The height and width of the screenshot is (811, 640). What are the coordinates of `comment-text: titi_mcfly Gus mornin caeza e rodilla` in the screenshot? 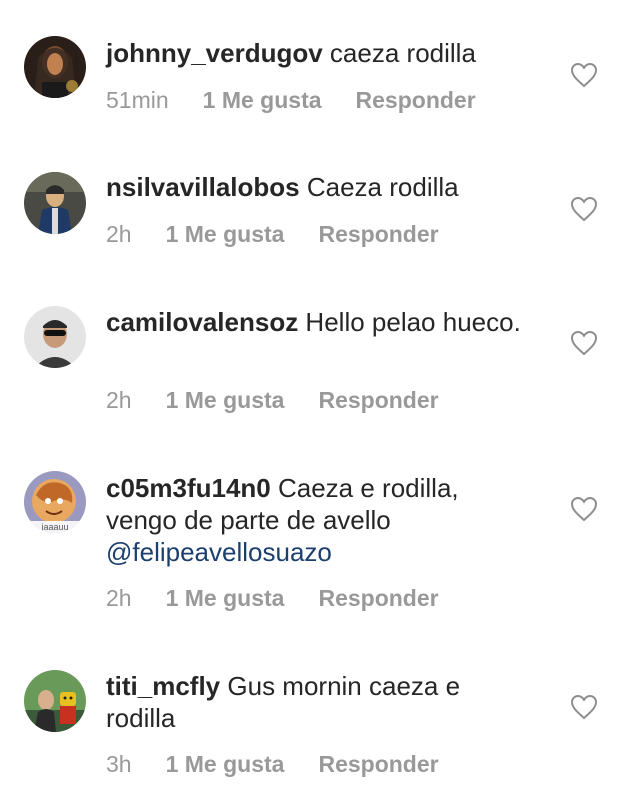 It's located at (316, 702).